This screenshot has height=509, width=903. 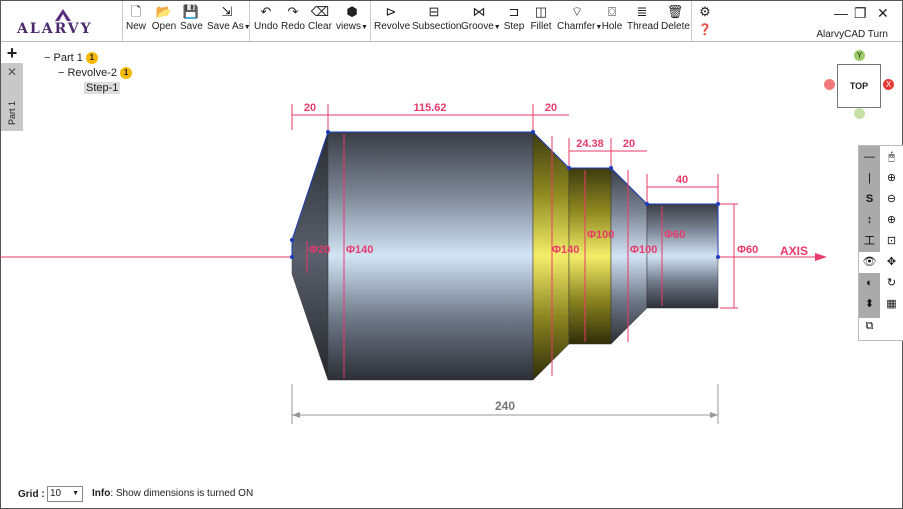 I want to click on eye-icon: 👁, so click(x=869, y=262).